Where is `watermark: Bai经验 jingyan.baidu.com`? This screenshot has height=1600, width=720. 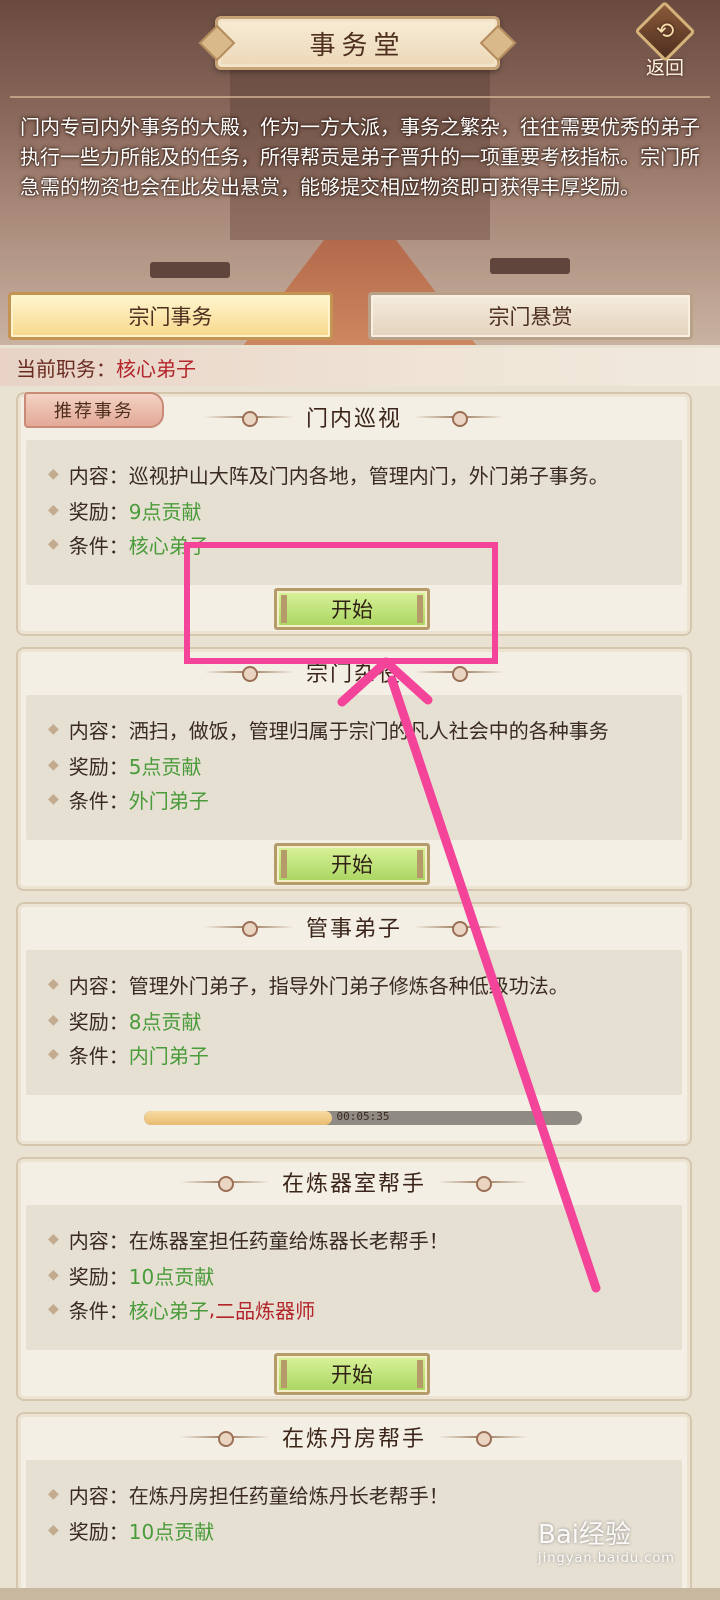 watermark: Bai经验 jingyan.baidu.com is located at coordinates (618, 1544).